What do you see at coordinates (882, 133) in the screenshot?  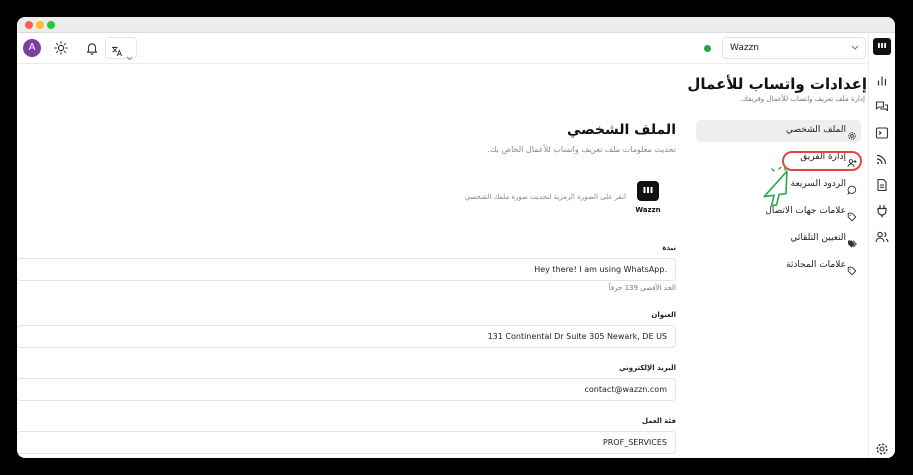 I see `terminal-icon` at bounding box center [882, 133].